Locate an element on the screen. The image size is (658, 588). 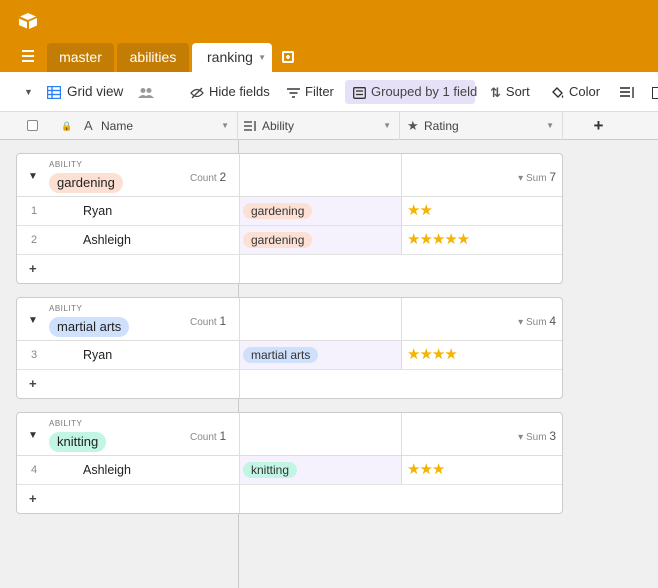
tab-ranking-label: ranking is located at coordinates (230, 57).